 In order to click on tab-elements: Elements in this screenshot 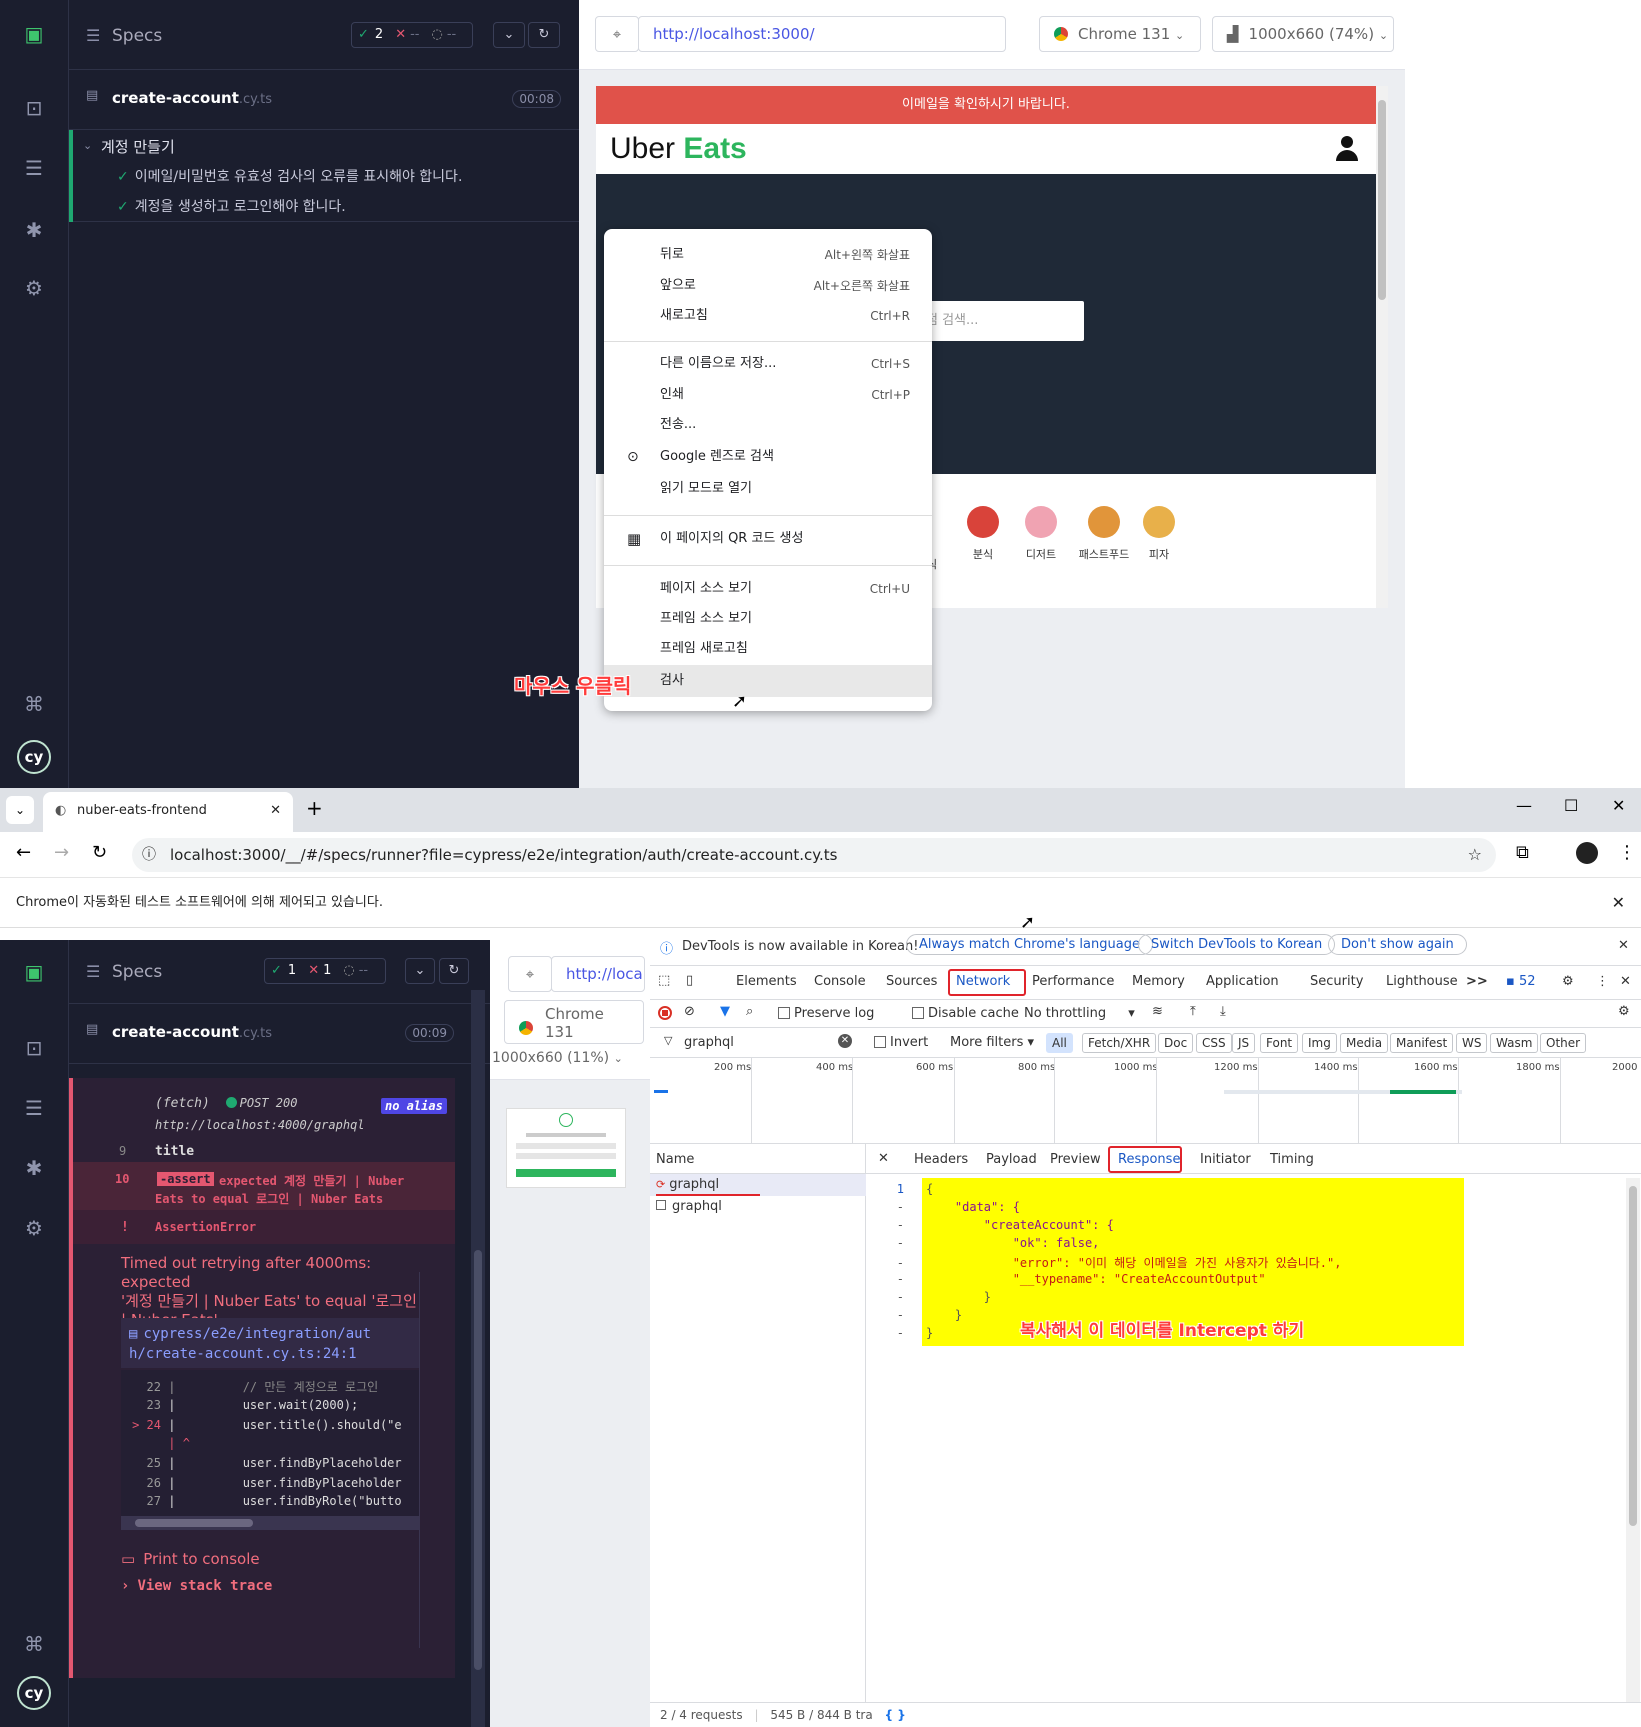, I will do `click(766, 981)`.